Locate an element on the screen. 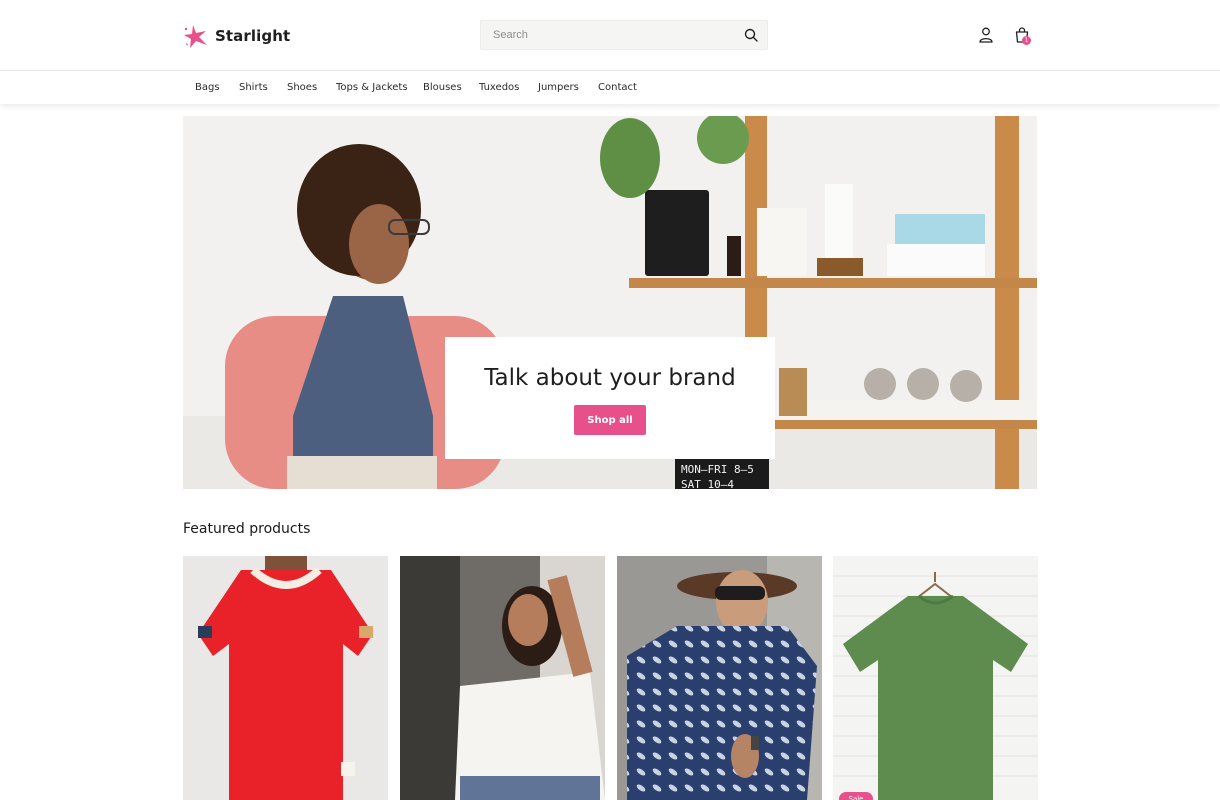 The height and width of the screenshot is (800, 1220). brand-name: Starlight is located at coordinates (253, 36).